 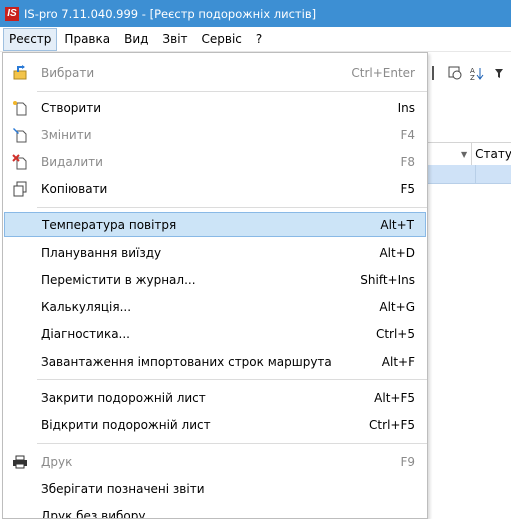 What do you see at coordinates (222, 39) in the screenshot?
I see `menu-service: Сервіс` at bounding box center [222, 39].